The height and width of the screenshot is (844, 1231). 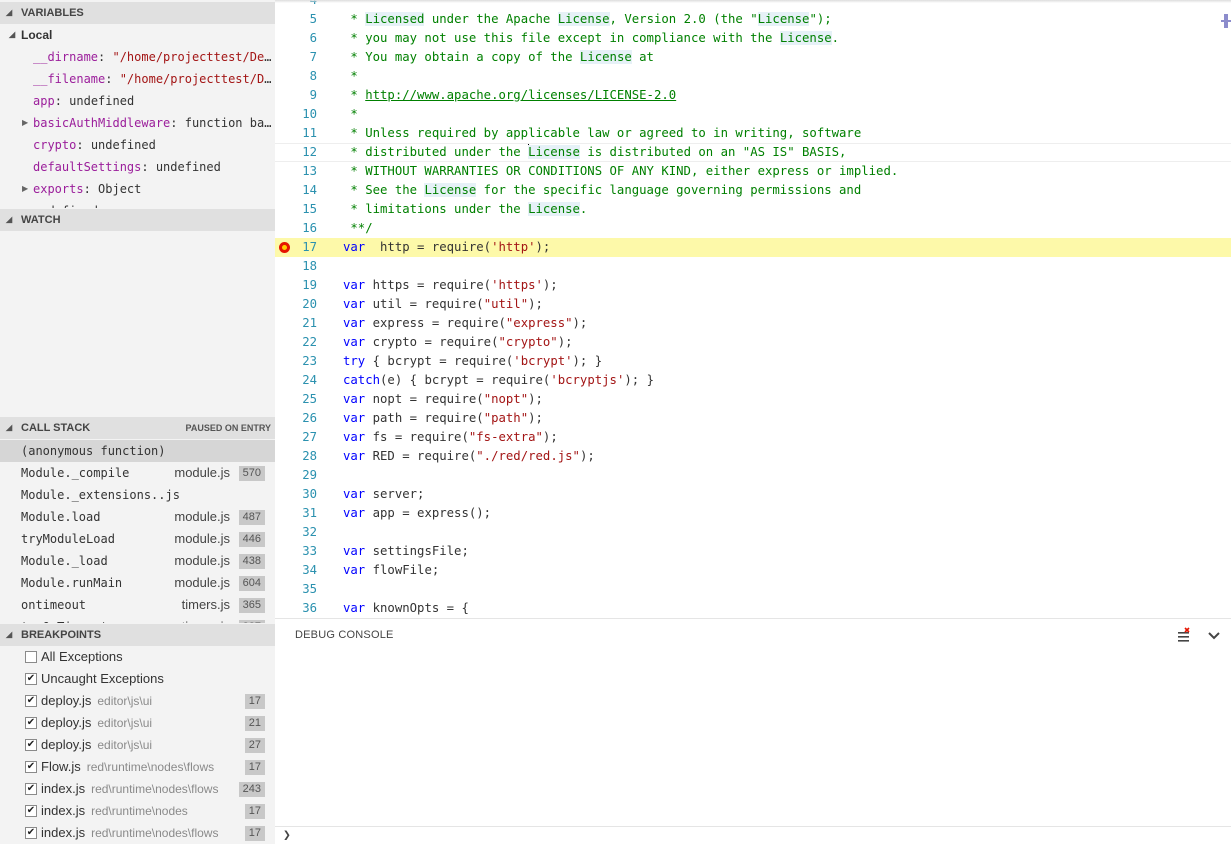 I want to click on variable-name: app, so click(x=44, y=101).